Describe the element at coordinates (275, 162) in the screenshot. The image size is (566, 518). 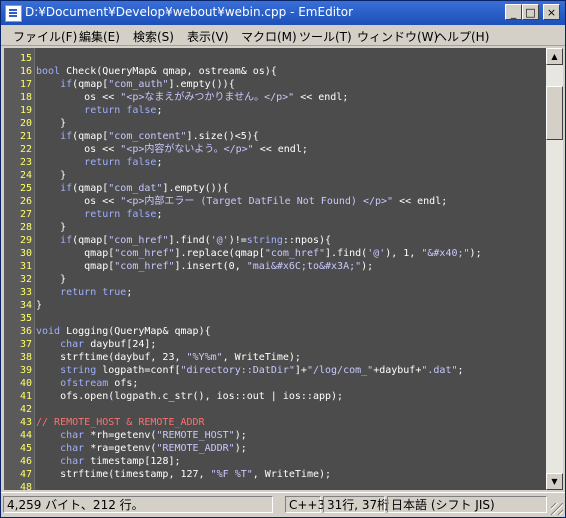
I see `code-line: 23 return false;` at that location.